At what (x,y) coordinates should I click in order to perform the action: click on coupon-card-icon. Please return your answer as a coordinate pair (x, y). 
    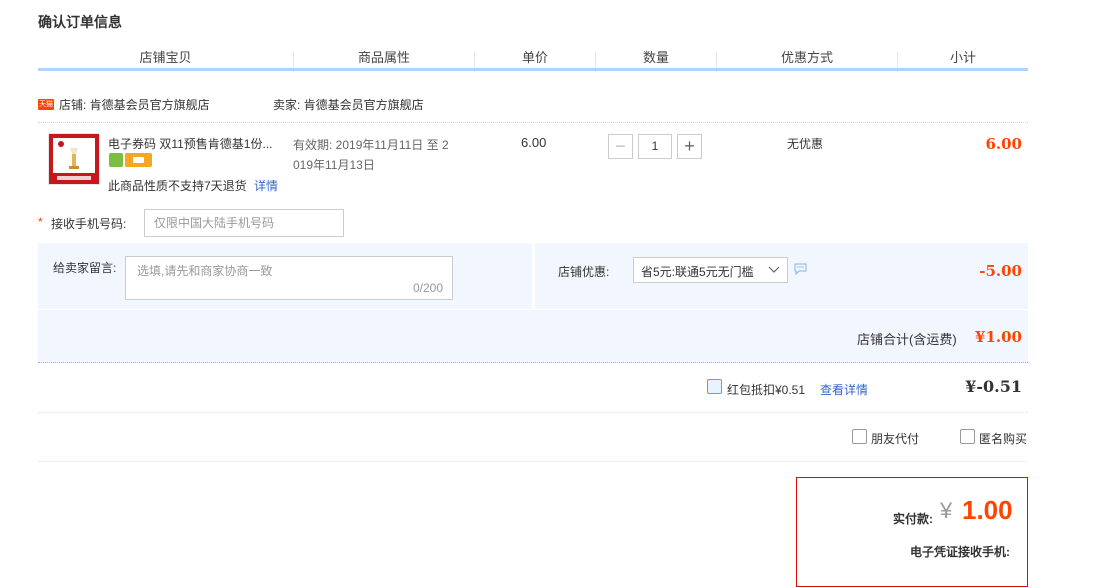
    Looking at the image, I should click on (138, 160).